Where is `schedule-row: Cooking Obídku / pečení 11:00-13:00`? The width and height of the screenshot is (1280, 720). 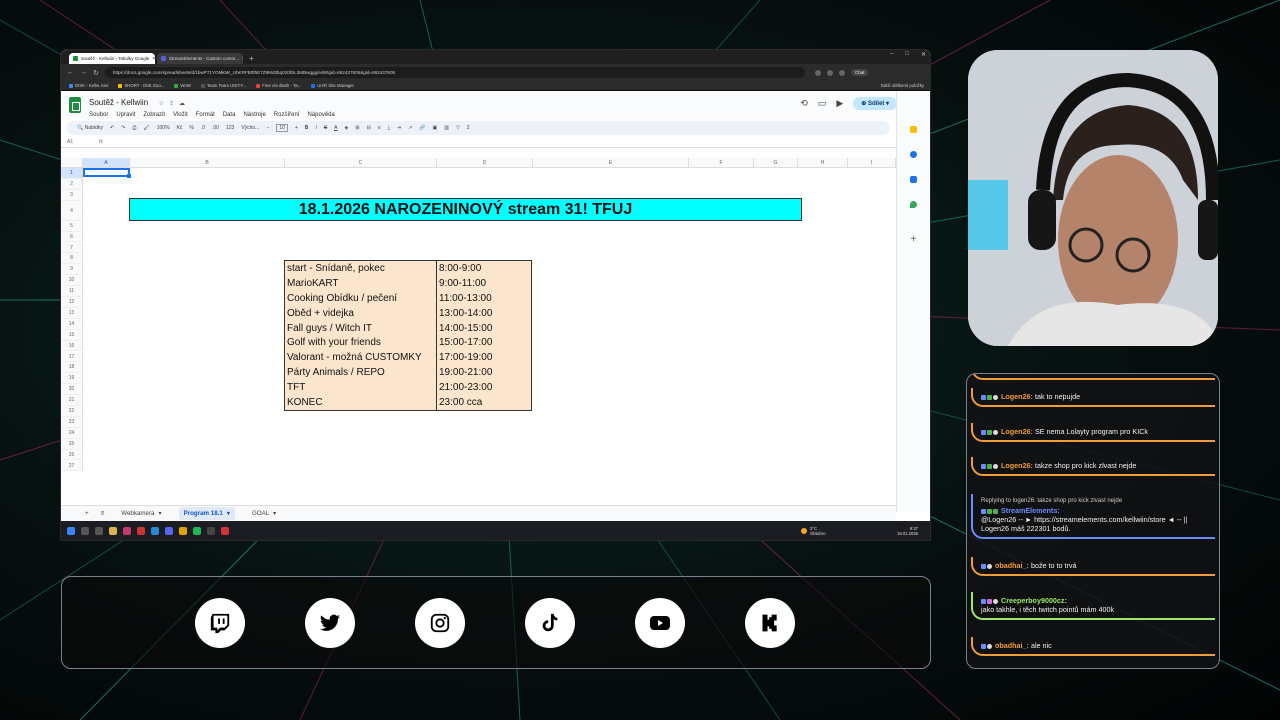 schedule-row: Cooking Obídku / pečení 11:00-13:00 is located at coordinates (408, 298).